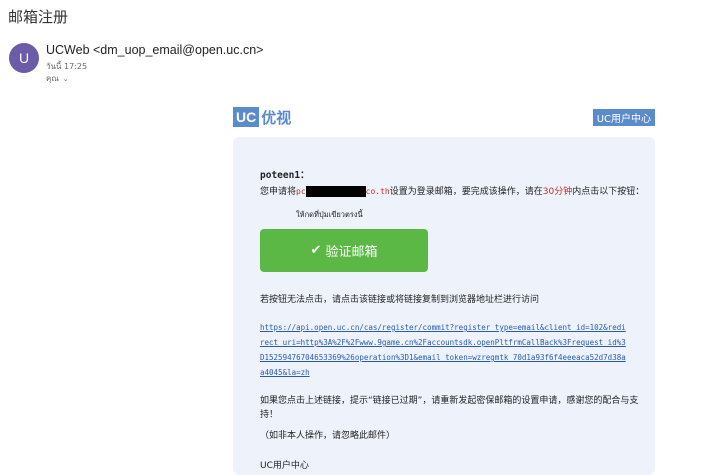 This screenshot has height=475, width=720. What do you see at coordinates (557, 192) in the screenshot?
I see `time-limit: 30分钟` at bounding box center [557, 192].